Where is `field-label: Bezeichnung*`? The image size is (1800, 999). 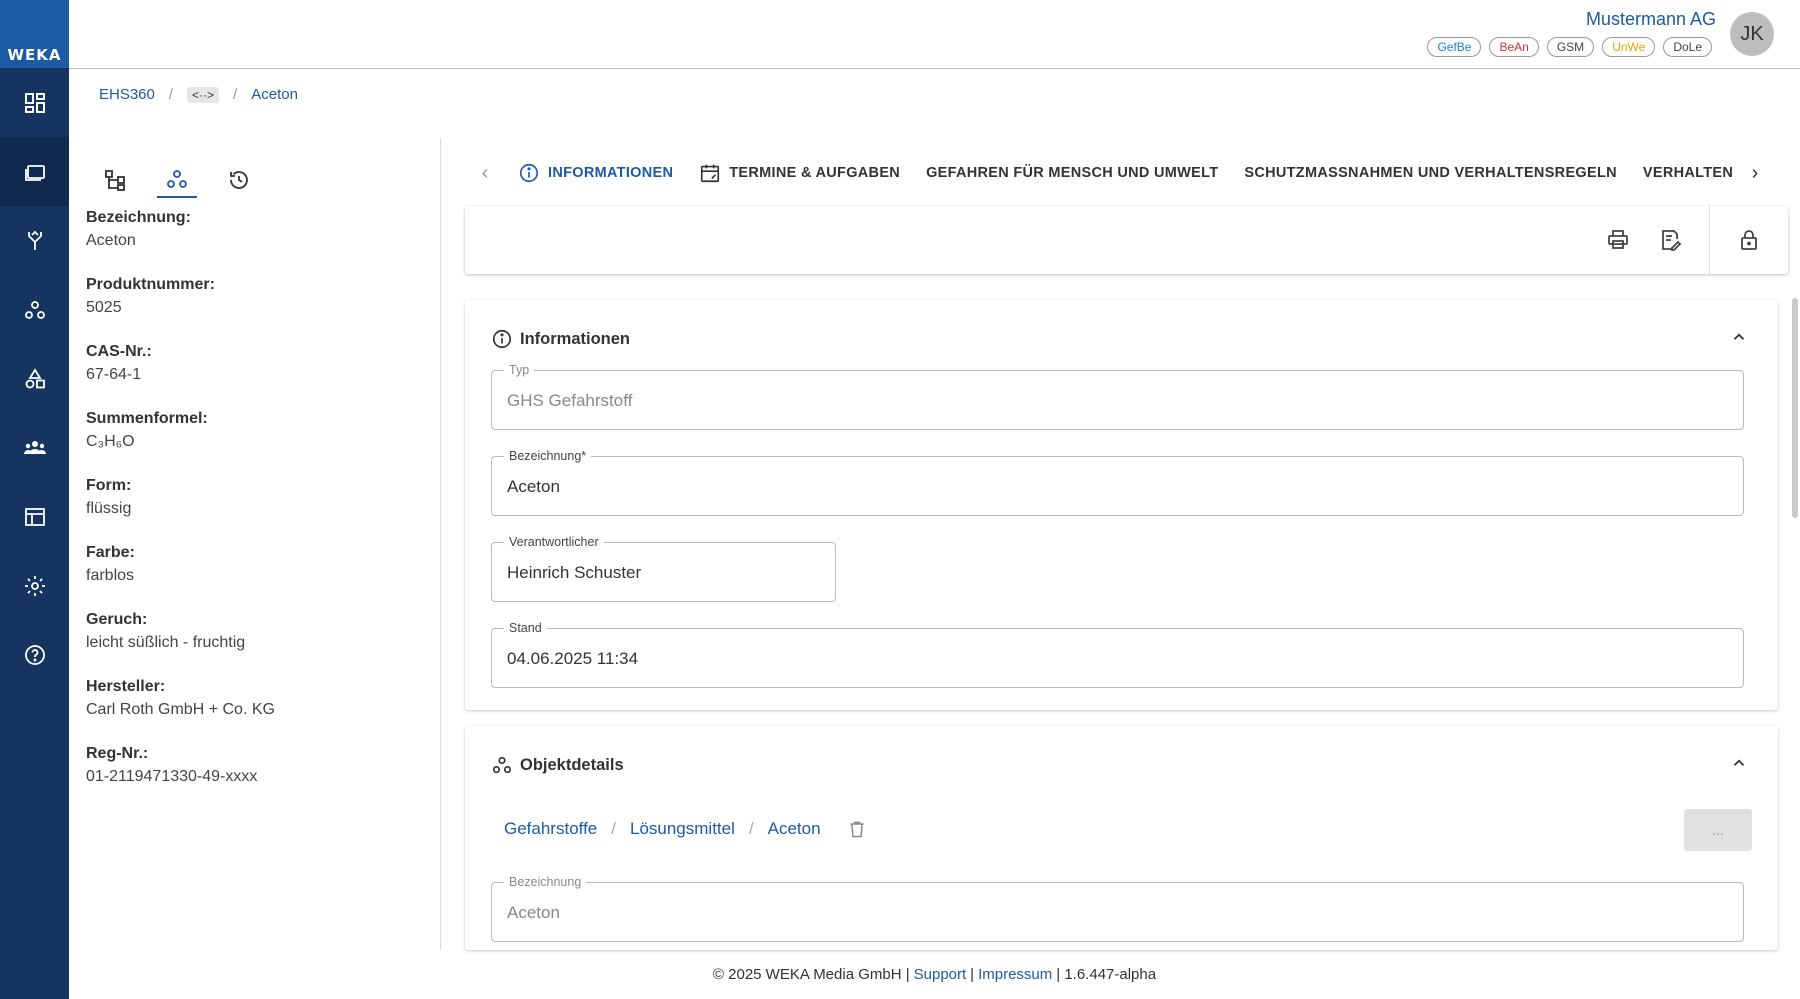 field-label: Bezeichnung* is located at coordinates (548, 456).